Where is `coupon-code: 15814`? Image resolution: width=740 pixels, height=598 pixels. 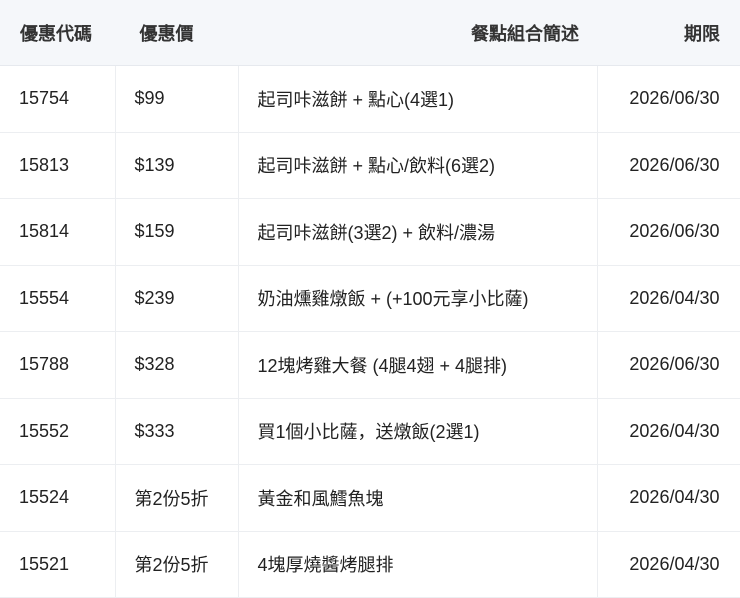 coupon-code: 15814 is located at coordinates (58, 232).